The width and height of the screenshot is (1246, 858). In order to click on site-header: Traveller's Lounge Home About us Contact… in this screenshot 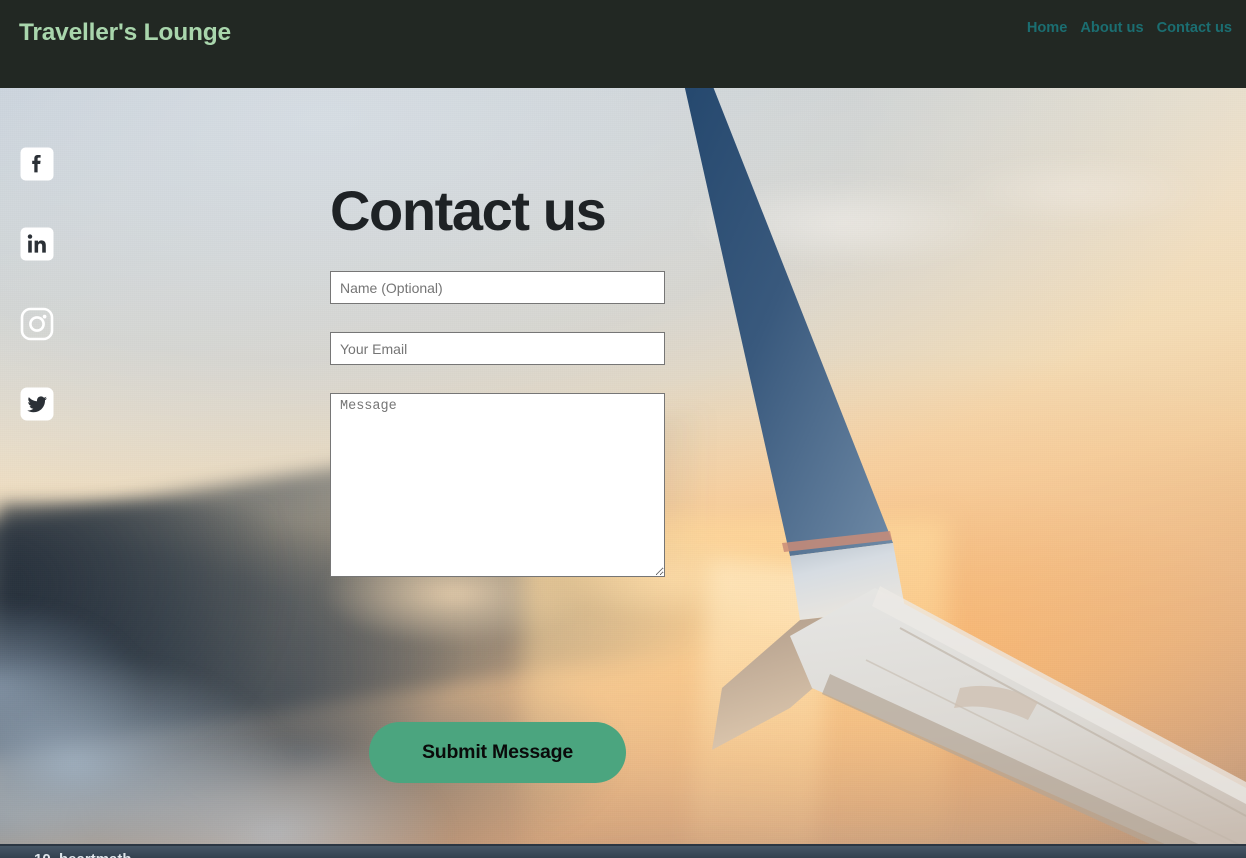, I will do `click(623, 44)`.